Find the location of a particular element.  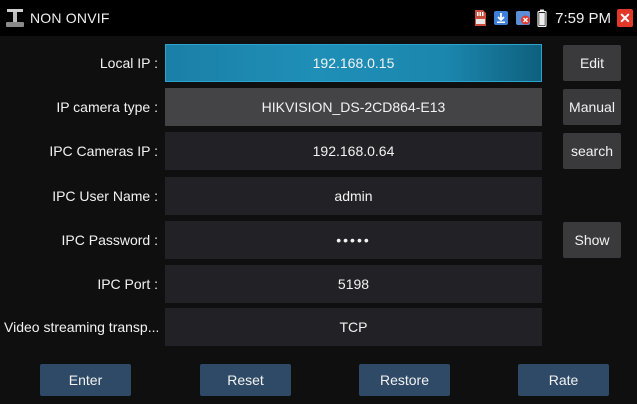

video-streaming-transport-row: Video streaming transp... TCP is located at coordinates (318, 327).